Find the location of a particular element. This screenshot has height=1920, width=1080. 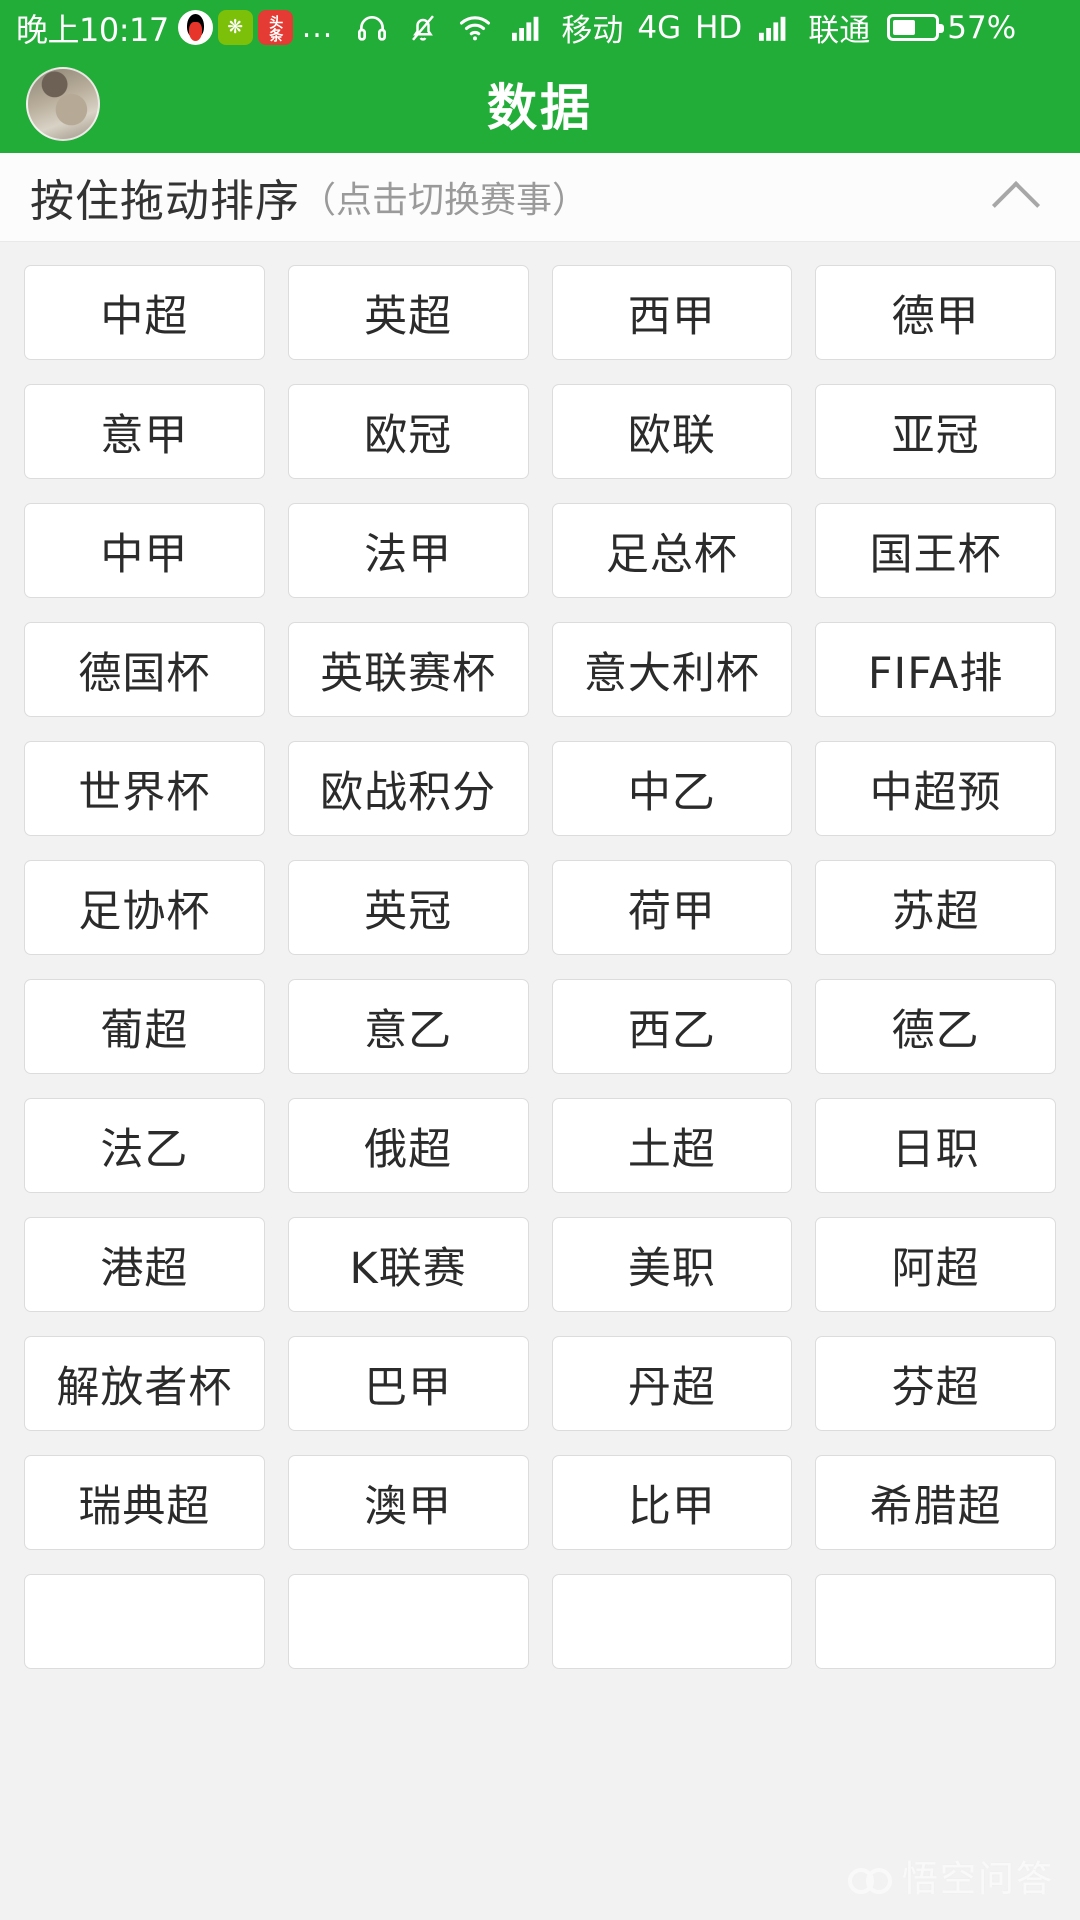

league-cell: 日职 is located at coordinates (935, 1145).